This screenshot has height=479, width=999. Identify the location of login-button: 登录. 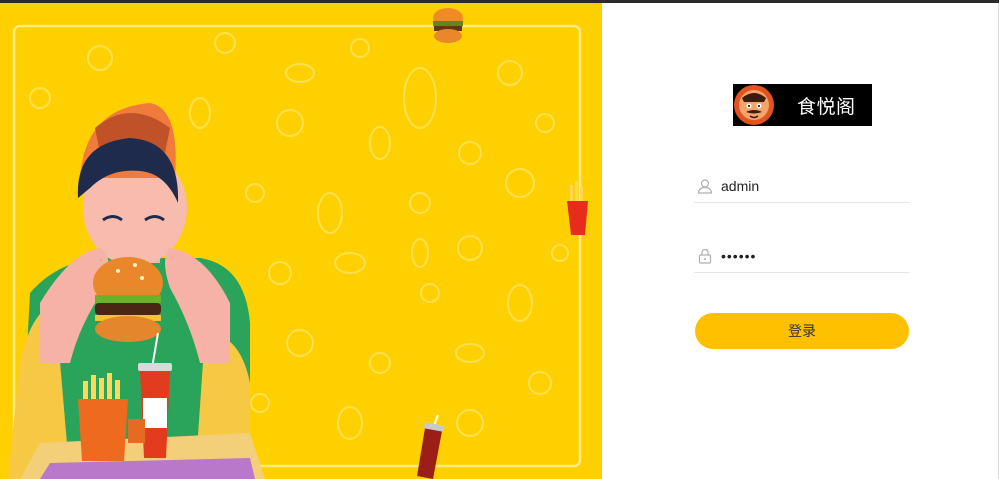
(802, 331).